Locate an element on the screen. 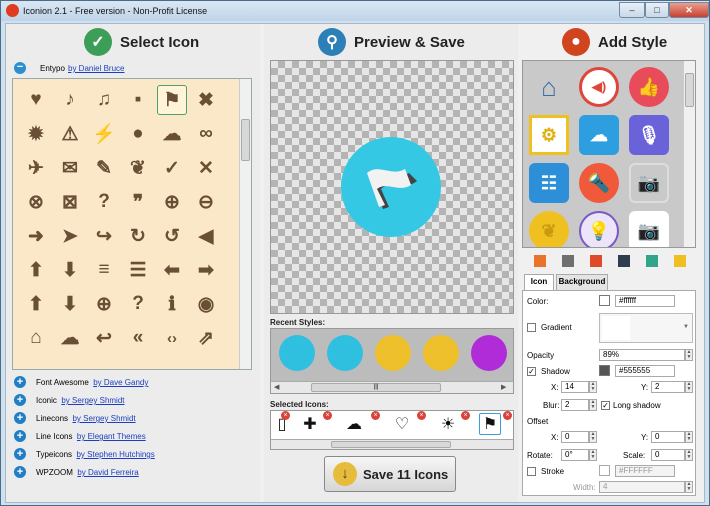  feather-icon: ❦ is located at coordinates (138, 168).